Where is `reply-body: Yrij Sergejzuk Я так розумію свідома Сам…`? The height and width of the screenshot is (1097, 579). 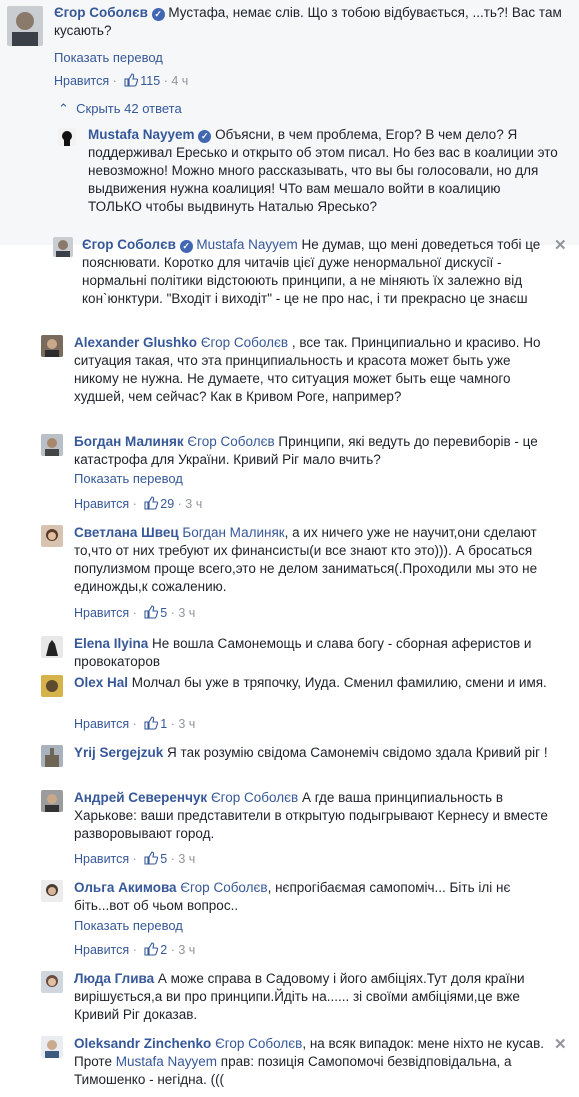
reply-body: Yrij Sergejzuk Я так розумію свідома Сам… is located at coordinates (314, 753).